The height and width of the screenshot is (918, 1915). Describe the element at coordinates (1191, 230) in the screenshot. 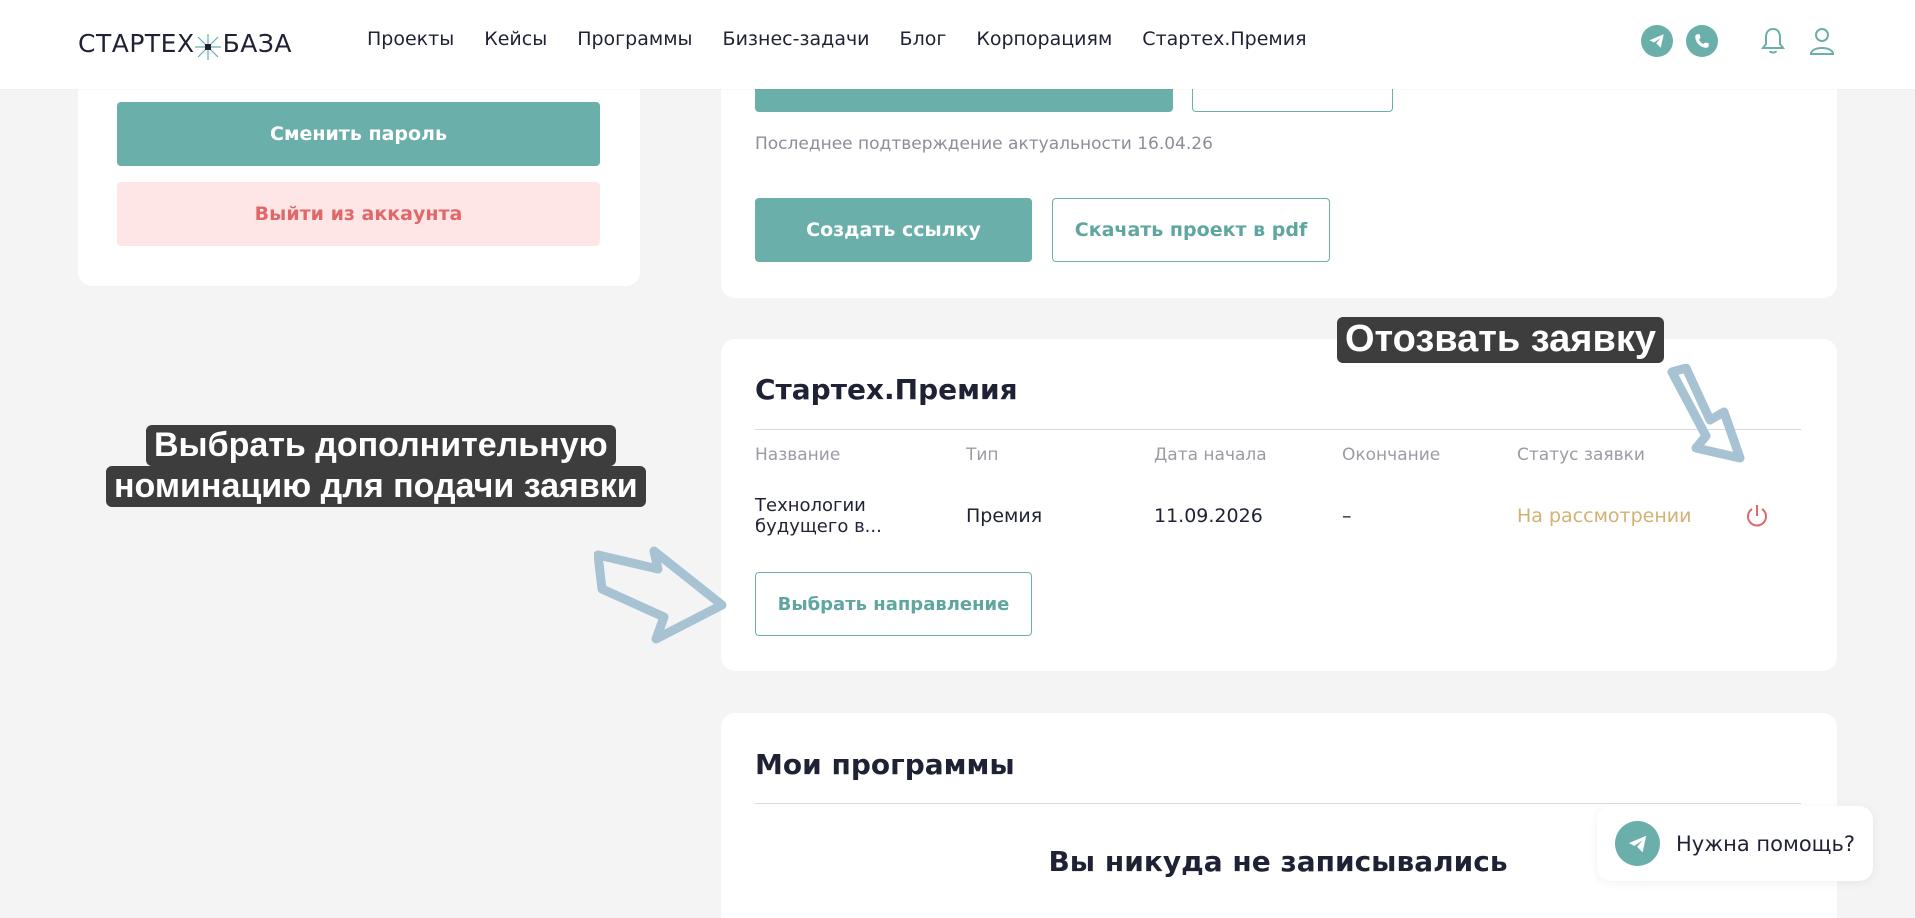

I see `download-pdf-button: Скачать проект в pdf` at that location.